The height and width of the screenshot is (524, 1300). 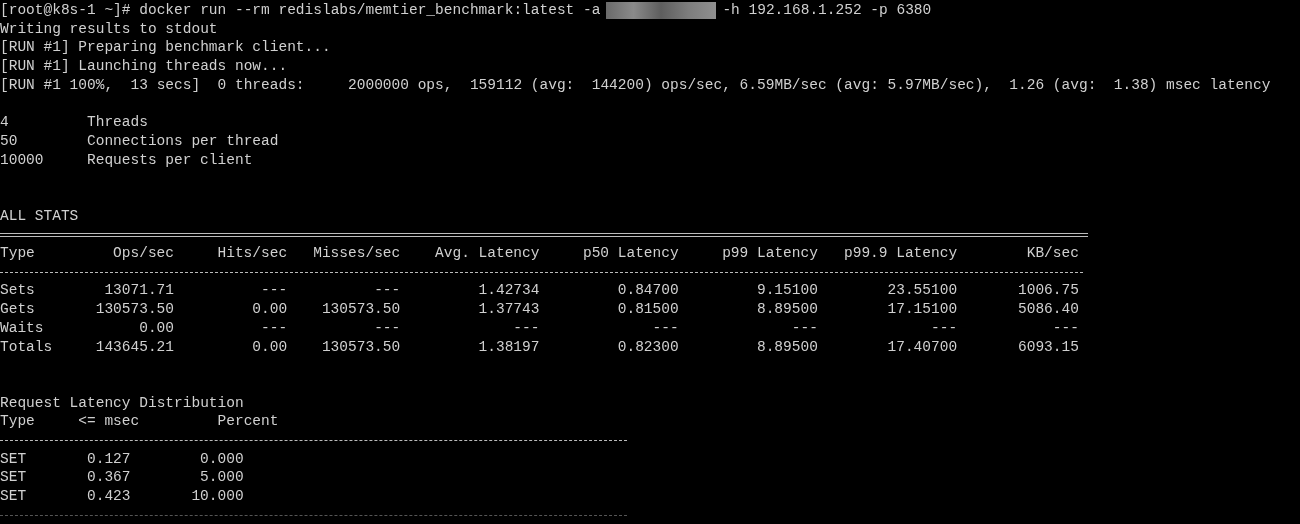 I want to click on column-header: Percent, so click(x=248, y=421).